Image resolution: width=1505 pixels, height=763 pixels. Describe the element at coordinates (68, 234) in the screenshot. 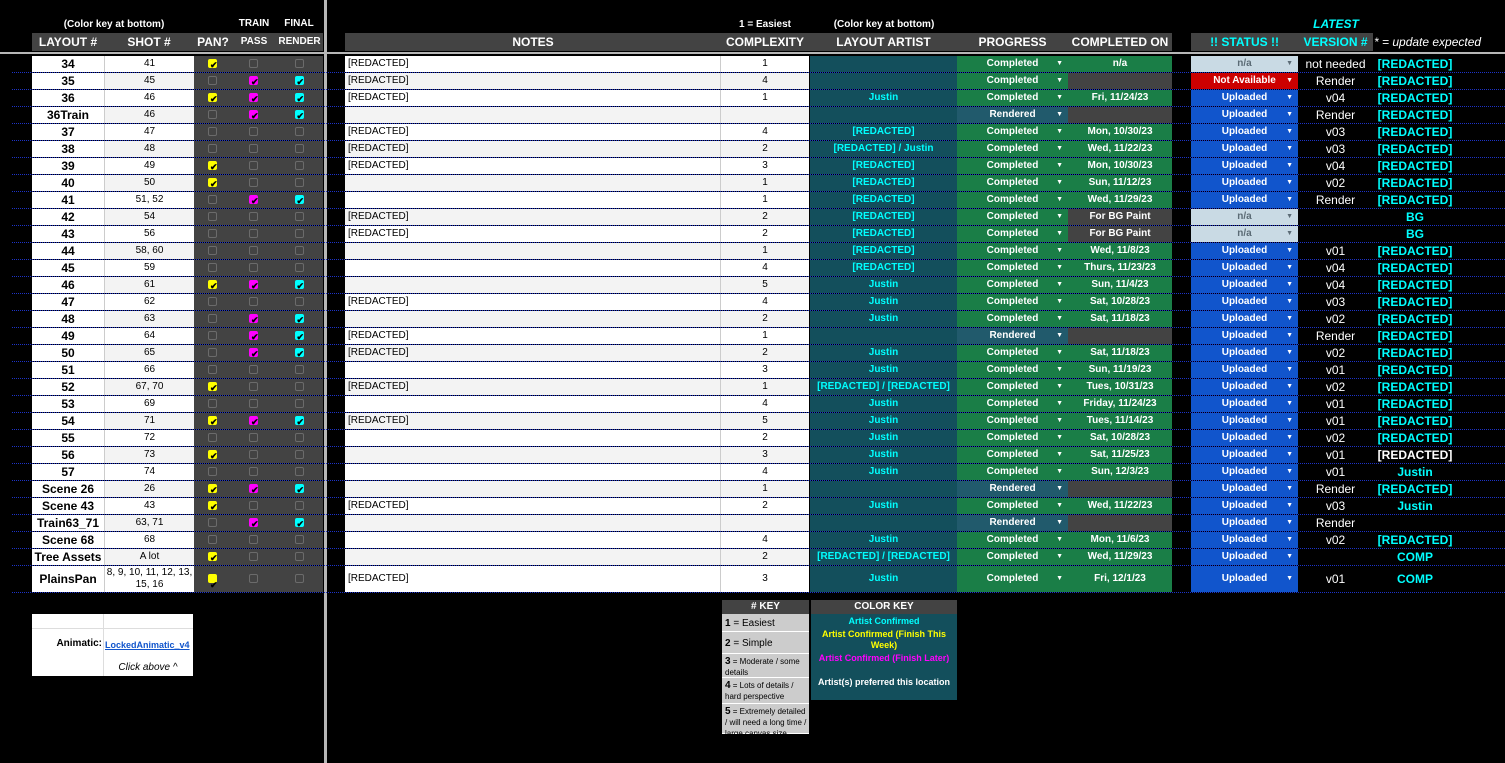

I see `layout-number-cell: 43` at that location.